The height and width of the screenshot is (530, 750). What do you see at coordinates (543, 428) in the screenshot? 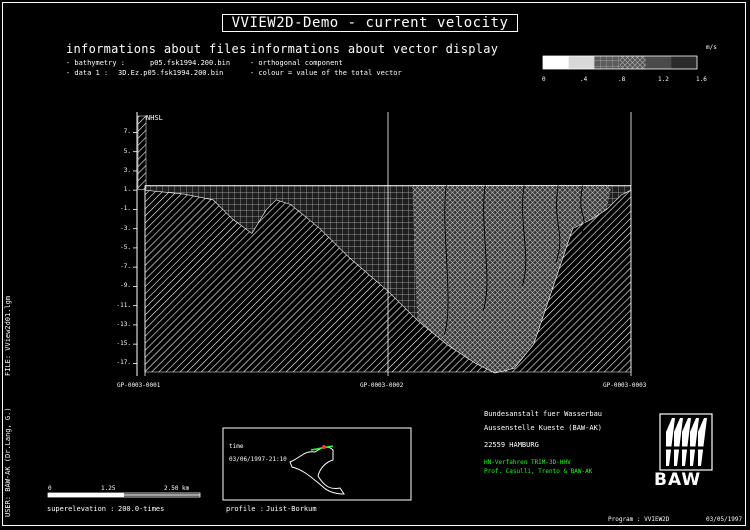
I see `institution-line2: Aussenstelle Kueste (BAW-AK)` at bounding box center [543, 428].